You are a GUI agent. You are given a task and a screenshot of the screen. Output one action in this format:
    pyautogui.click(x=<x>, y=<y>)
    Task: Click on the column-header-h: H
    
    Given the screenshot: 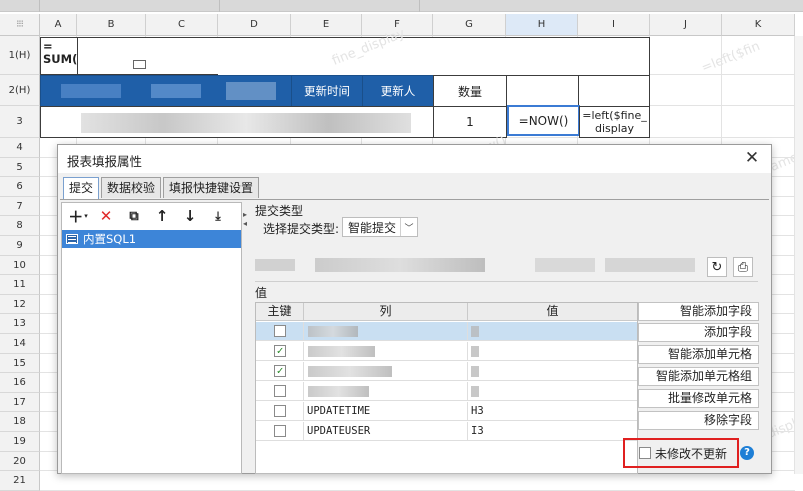 What is the action you would take?
    pyautogui.click(x=542, y=25)
    